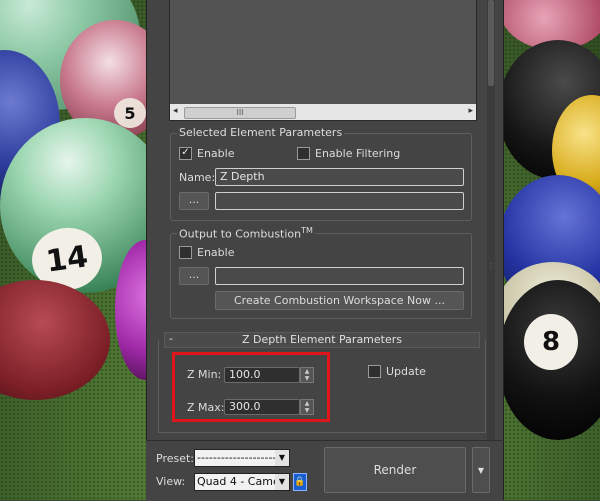 This screenshot has height=501, width=600. I want to click on z-depth-rollout-body, so click(322, 386).